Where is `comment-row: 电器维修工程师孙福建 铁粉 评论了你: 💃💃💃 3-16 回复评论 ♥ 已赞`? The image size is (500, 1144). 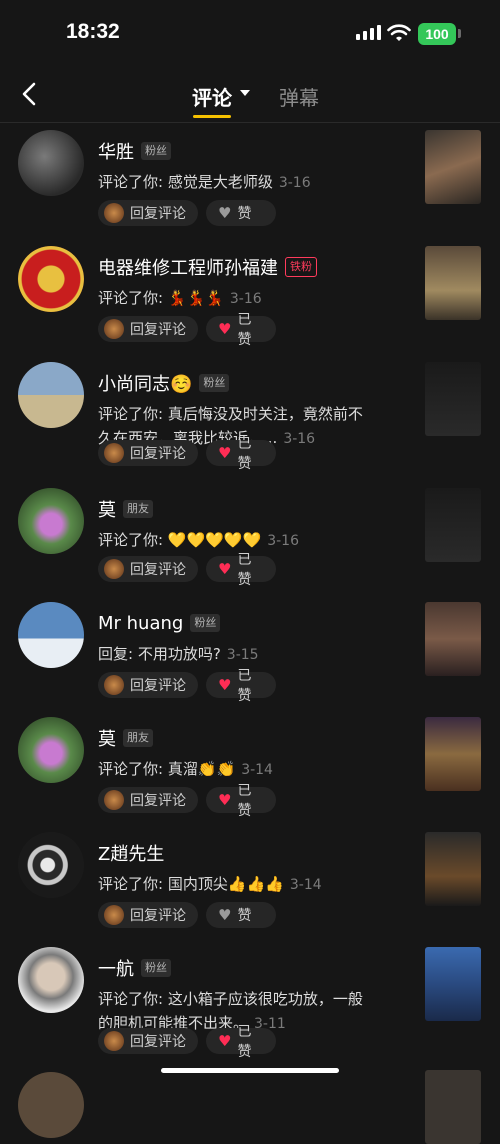 comment-row: 电器维修工程师孙福建 铁粉 评论了你: 💃💃💃 3-16 回复评论 ♥ 已赞 is located at coordinates (250, 296).